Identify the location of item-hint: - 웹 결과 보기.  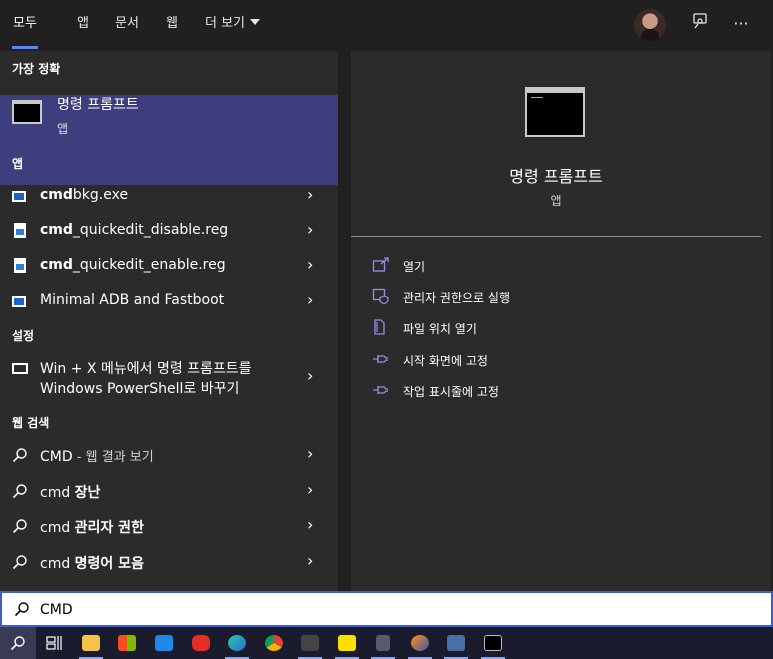
(113, 457).